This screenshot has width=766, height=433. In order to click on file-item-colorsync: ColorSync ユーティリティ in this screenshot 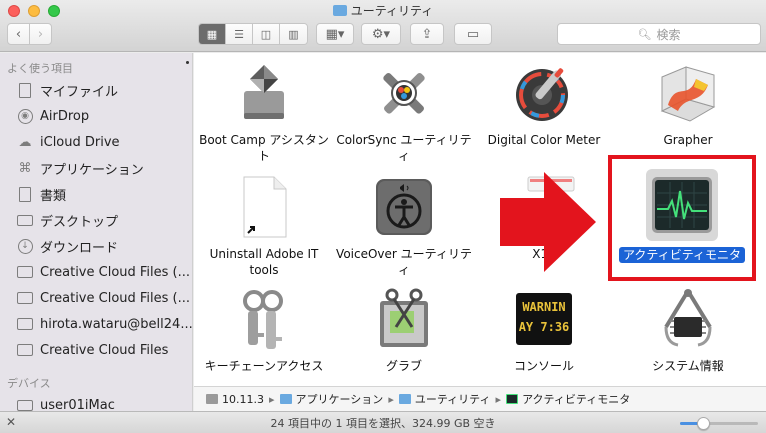, I will do `click(404, 112)`.